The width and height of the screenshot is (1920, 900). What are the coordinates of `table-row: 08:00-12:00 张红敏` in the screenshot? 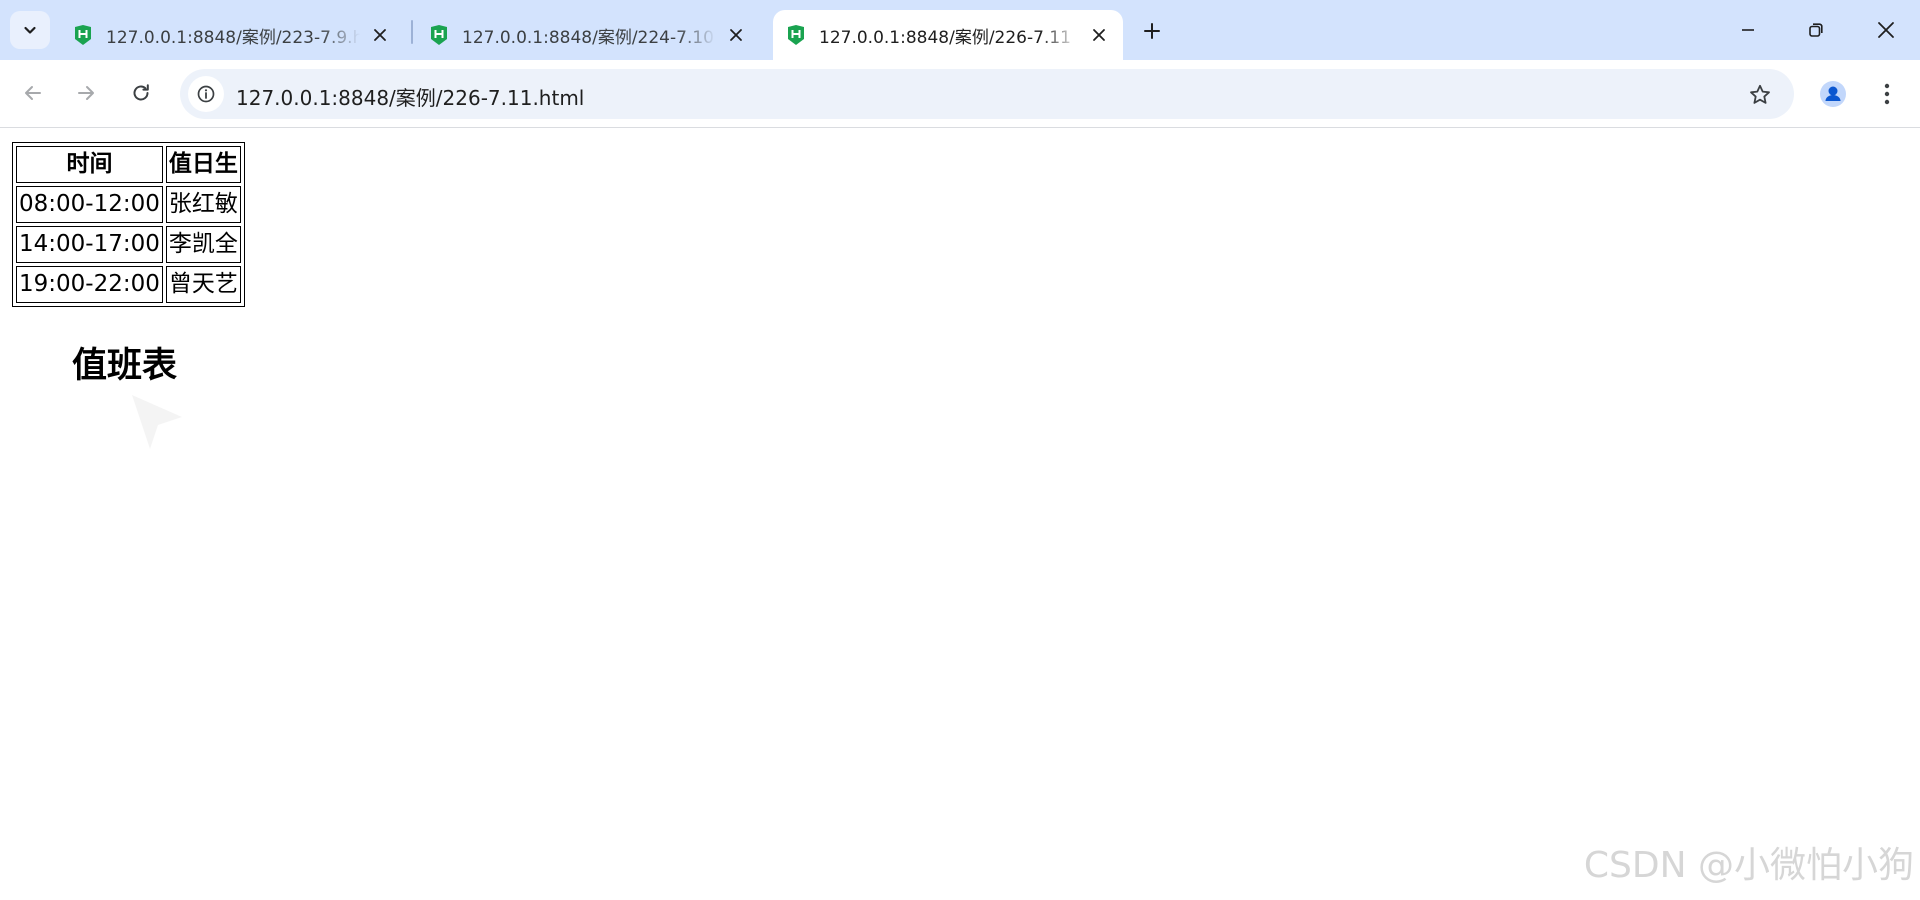 It's located at (128, 204).